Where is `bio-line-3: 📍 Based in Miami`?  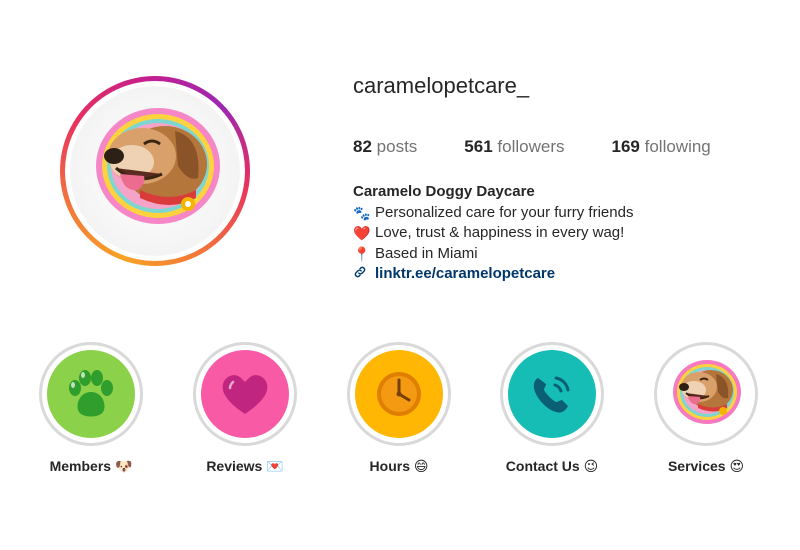 bio-line-3: 📍 Based in Miami is located at coordinates (493, 254).